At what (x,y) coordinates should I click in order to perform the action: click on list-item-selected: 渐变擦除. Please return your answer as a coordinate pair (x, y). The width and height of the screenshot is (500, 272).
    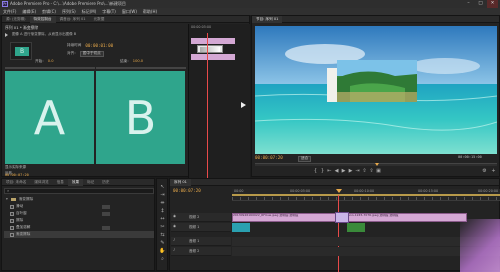
    Looking at the image, I should click on (79, 234).